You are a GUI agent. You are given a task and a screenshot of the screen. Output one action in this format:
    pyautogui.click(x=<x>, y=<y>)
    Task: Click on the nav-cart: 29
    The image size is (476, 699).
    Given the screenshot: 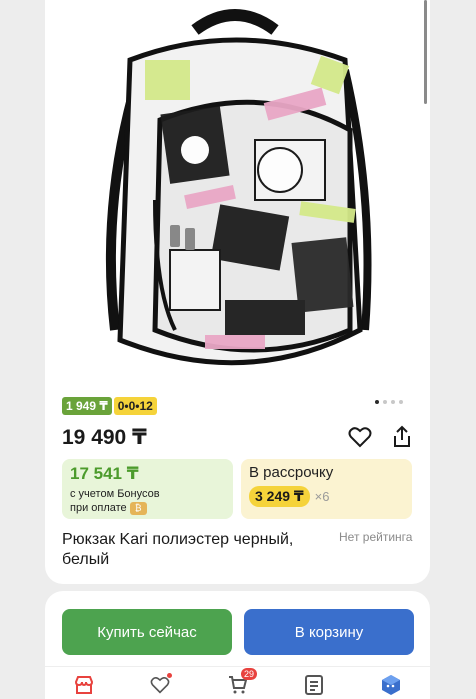 What is the action you would take?
    pyautogui.click(x=242, y=682)
    